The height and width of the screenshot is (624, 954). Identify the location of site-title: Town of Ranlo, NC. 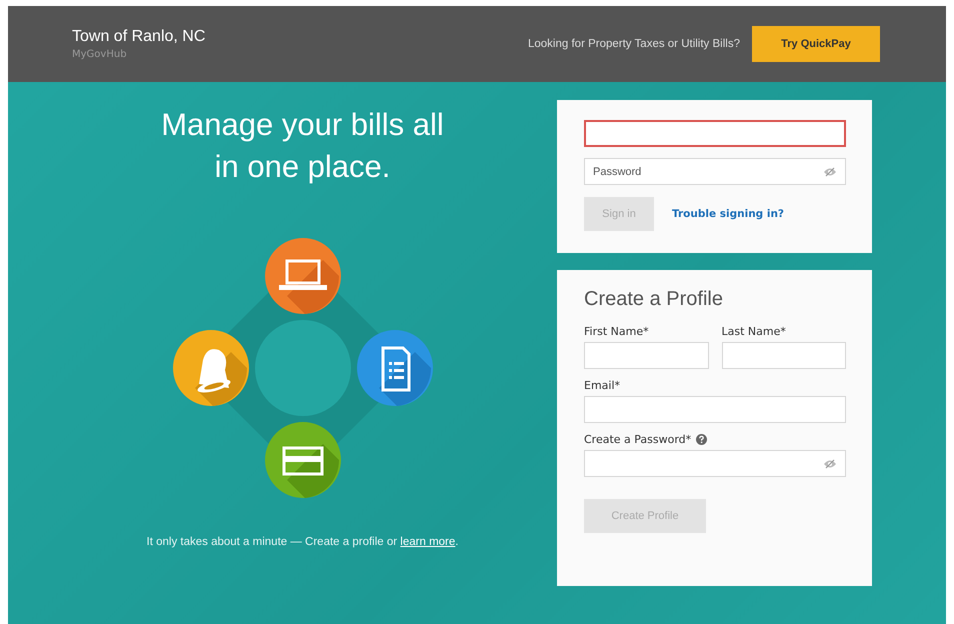
(139, 37).